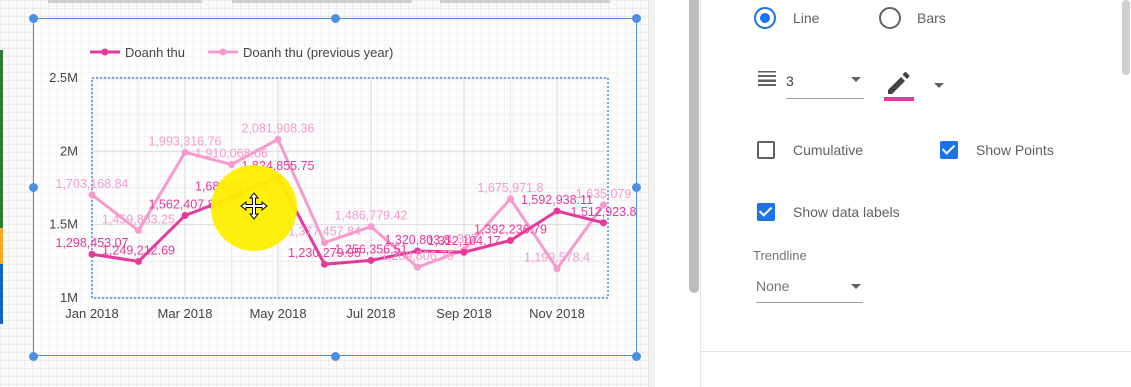 The height and width of the screenshot is (387, 1131). What do you see at coordinates (69, 150) in the screenshot?
I see `y-tick-label: 2M` at bounding box center [69, 150].